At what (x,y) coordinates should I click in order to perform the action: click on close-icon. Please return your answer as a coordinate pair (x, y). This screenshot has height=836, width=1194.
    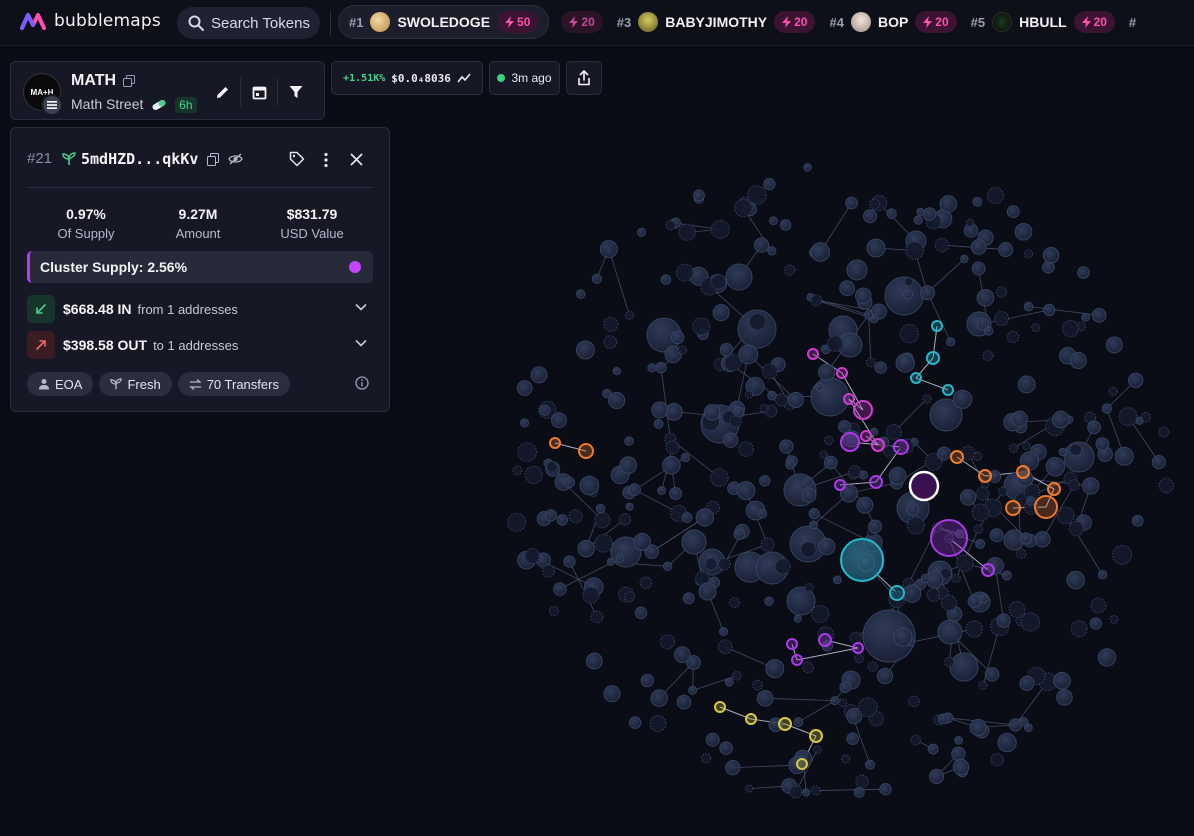
    Looking at the image, I should click on (356, 159).